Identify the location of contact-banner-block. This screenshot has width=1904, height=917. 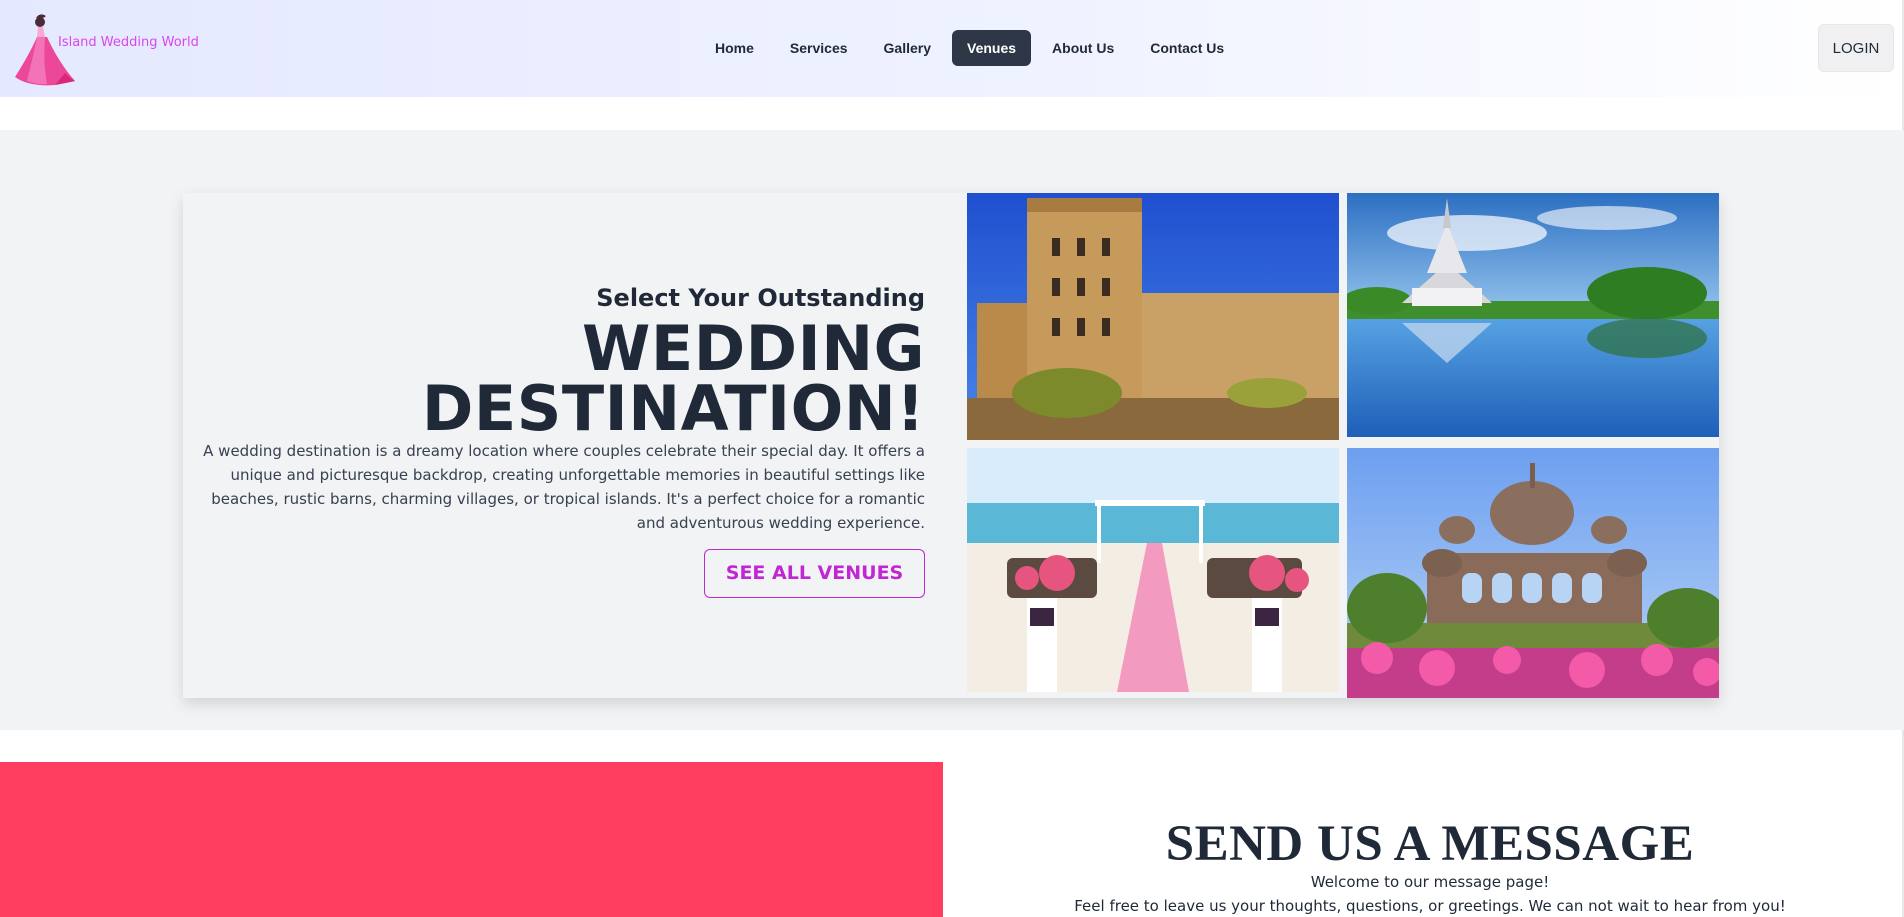
(471, 839).